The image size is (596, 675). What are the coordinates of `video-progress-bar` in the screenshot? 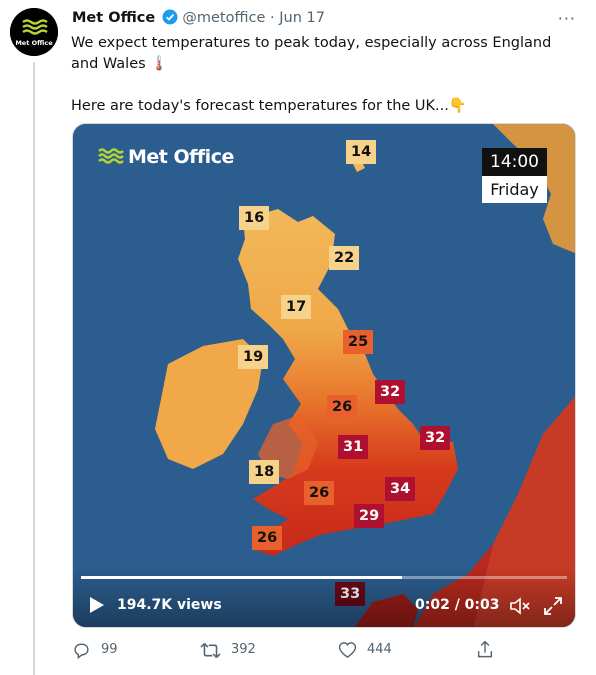 It's located at (324, 577).